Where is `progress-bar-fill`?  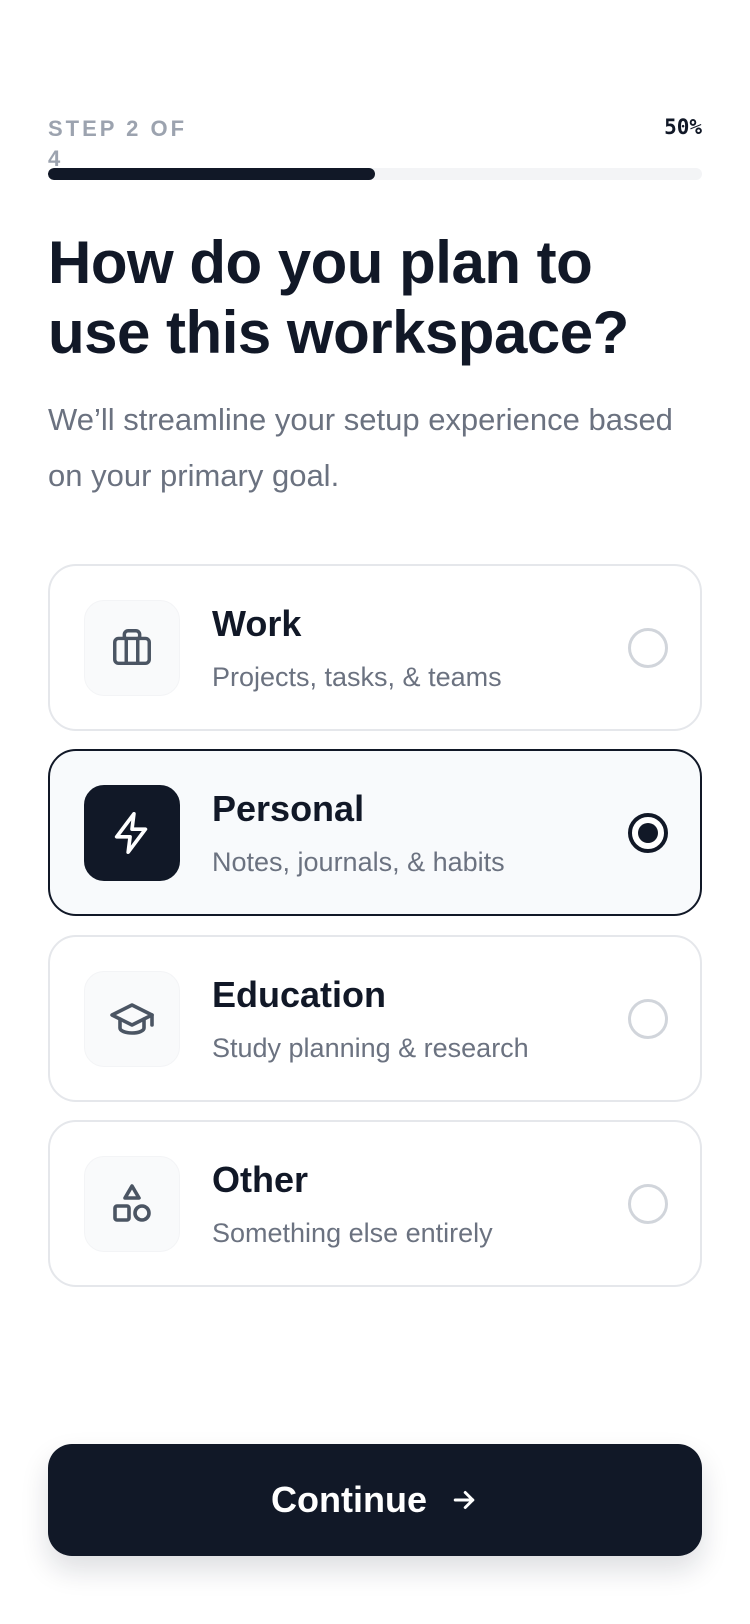
progress-bar-fill is located at coordinates (211, 174).